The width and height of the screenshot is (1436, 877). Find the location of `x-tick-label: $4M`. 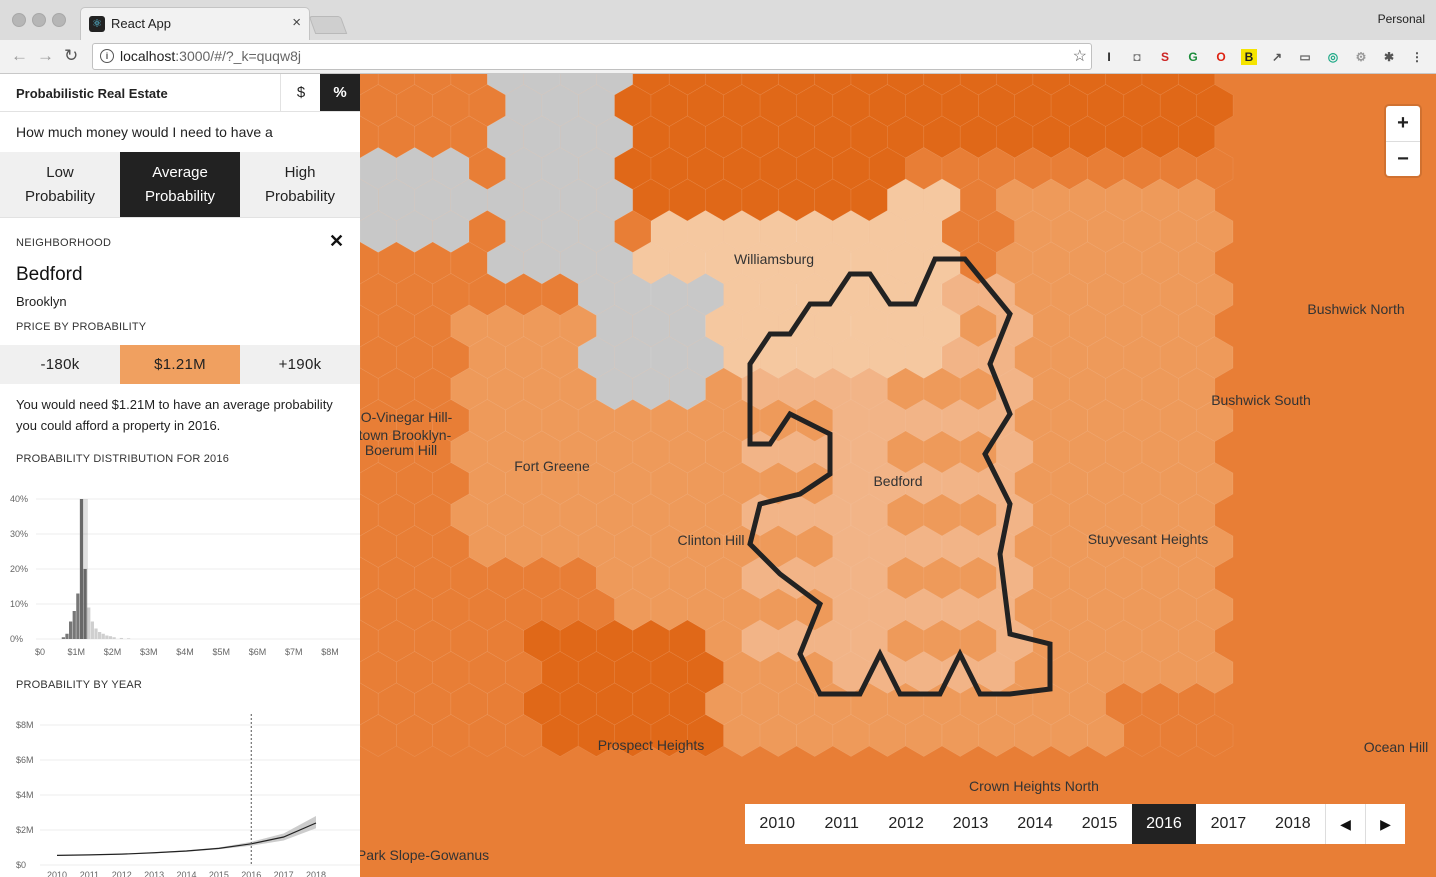

x-tick-label: $4M is located at coordinates (185, 652).